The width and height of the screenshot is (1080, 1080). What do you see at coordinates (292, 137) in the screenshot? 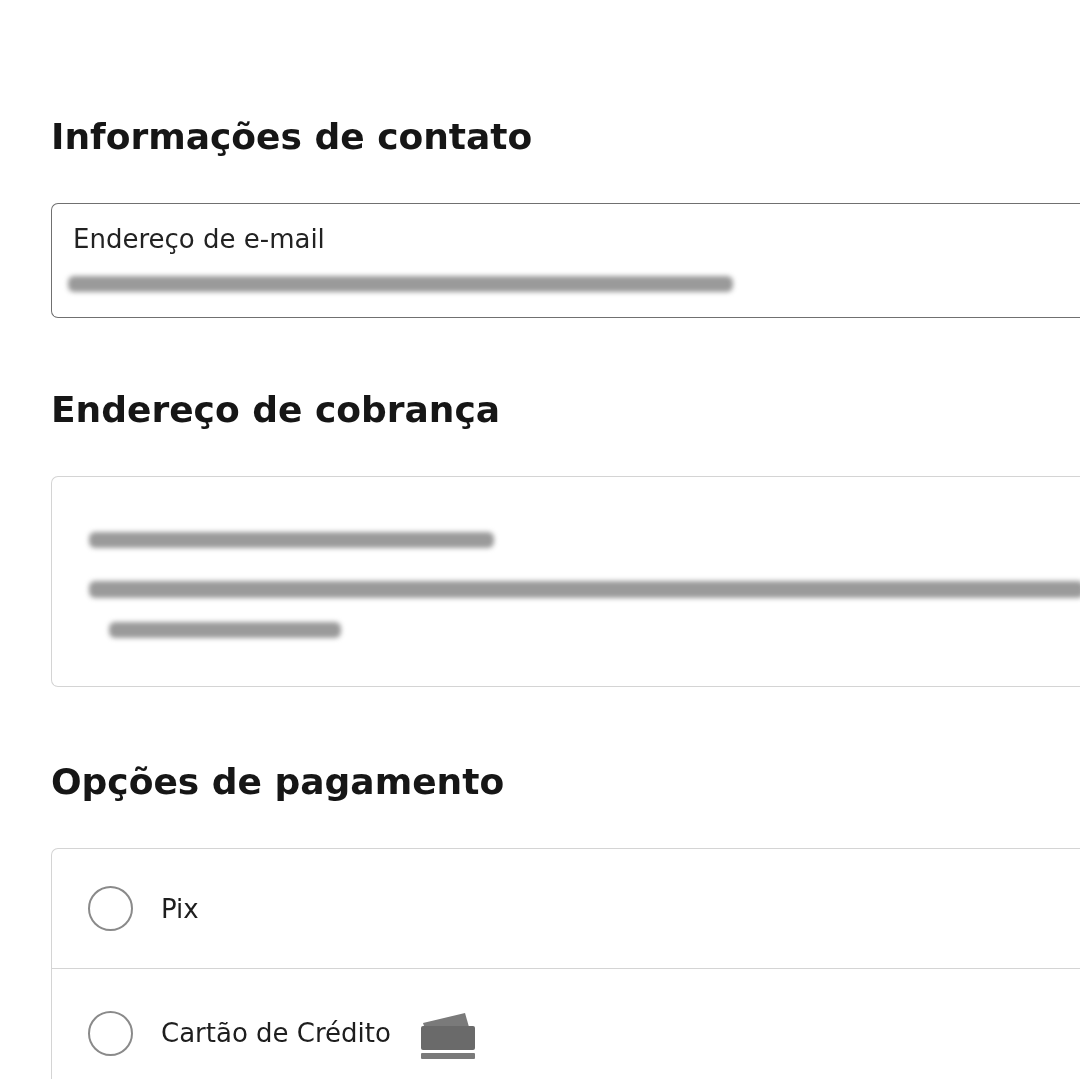
I see `section-heading: Informações de contato` at bounding box center [292, 137].